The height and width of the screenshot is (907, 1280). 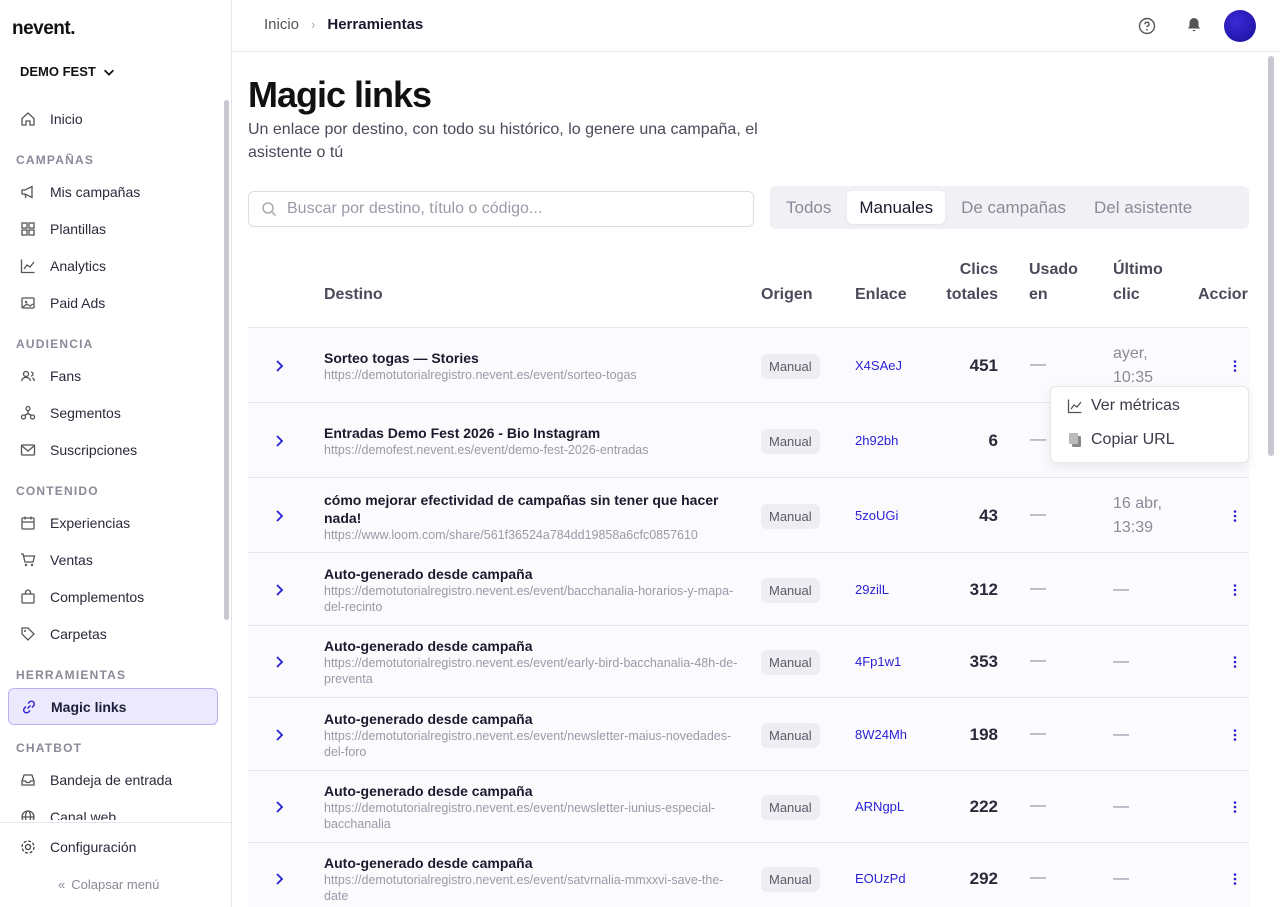 I want to click on search-input, so click(x=507, y=209).